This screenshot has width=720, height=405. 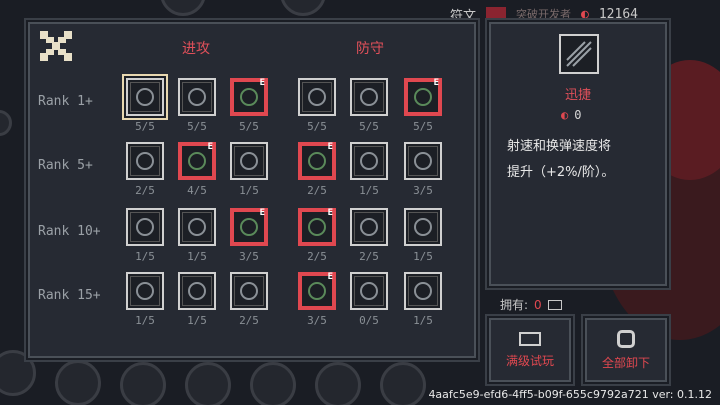 I want to click on leaf-icon, so click(x=423, y=161).